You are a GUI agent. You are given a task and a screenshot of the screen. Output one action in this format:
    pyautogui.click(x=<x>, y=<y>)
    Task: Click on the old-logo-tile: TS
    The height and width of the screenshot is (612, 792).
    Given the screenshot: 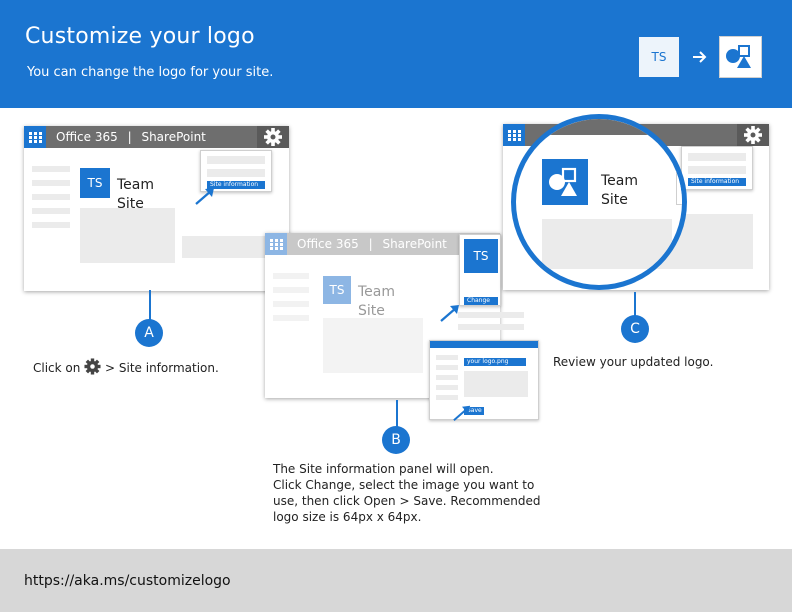 What is the action you would take?
    pyautogui.click(x=659, y=57)
    